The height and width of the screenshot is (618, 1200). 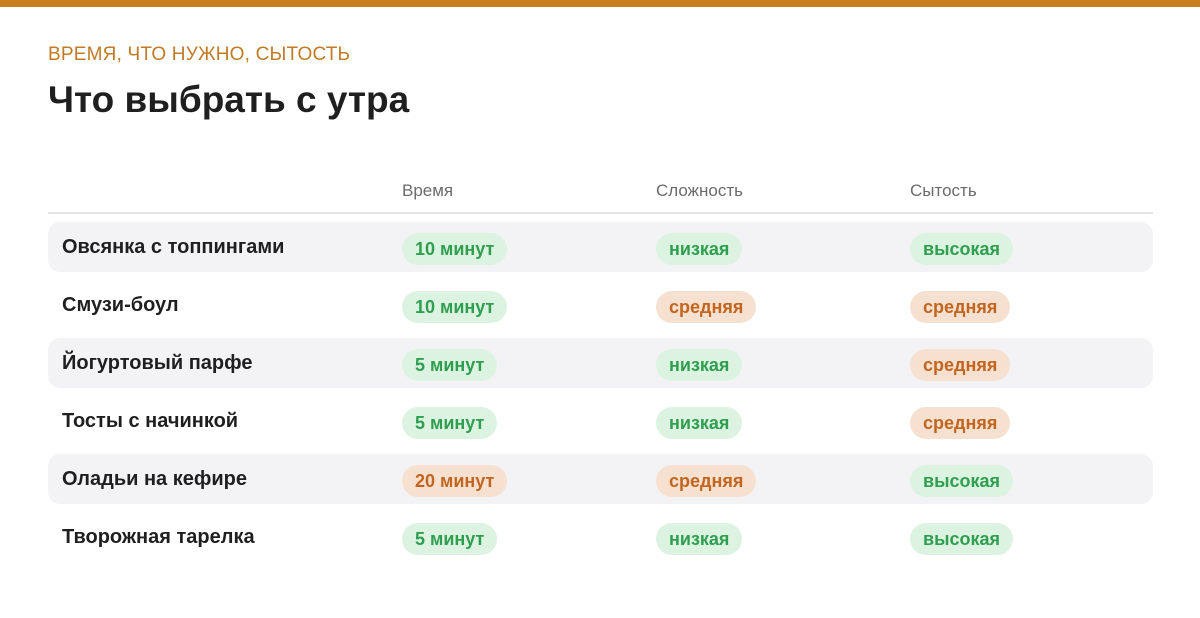 What do you see at coordinates (600, 305) in the screenshot?
I see `table-row: Смузи-боул 10 минут средняя средняя` at bounding box center [600, 305].